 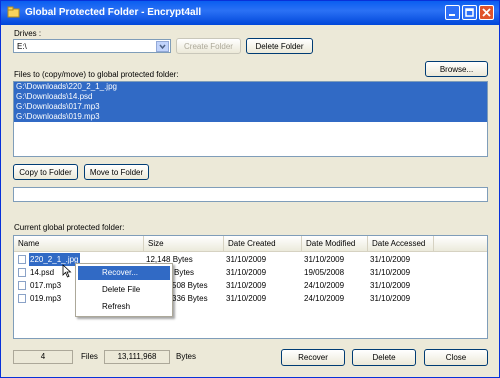 I want to click on file-name: 017.mp3, so click(x=46, y=285).